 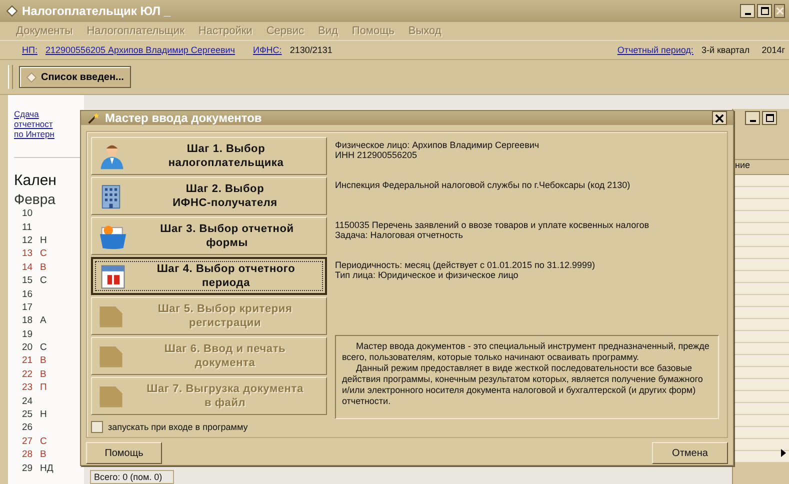 What do you see at coordinates (483, 185) in the screenshot?
I see `step-info-text: Инспекция Федеральной налоговой службы по г.Чебоксары (код 2130)` at bounding box center [483, 185].